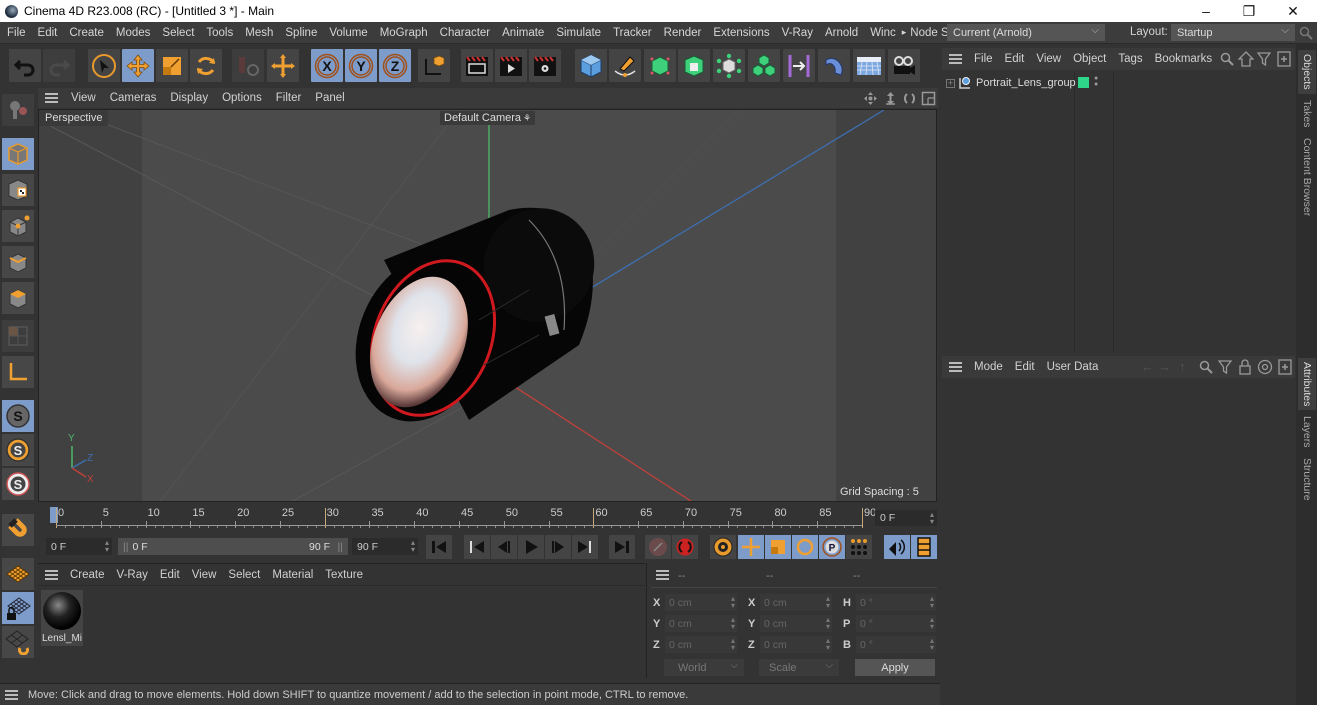  What do you see at coordinates (1147, 366) in the screenshot?
I see `back-arrow-icon: ←` at bounding box center [1147, 366].